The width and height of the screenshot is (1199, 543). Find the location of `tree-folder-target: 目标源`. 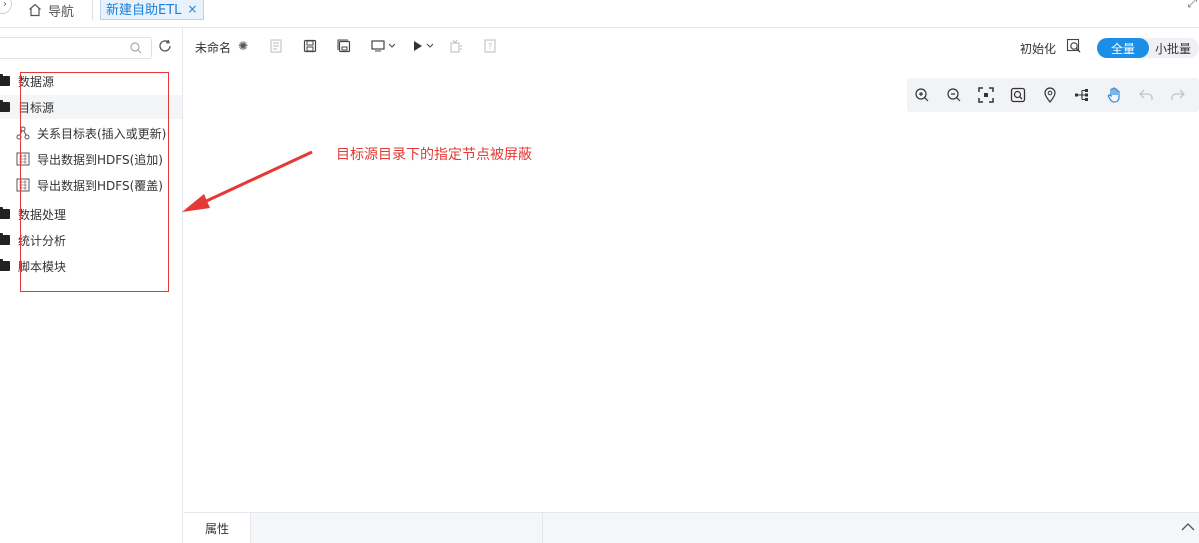

tree-folder-target: 目标源 is located at coordinates (91, 107).